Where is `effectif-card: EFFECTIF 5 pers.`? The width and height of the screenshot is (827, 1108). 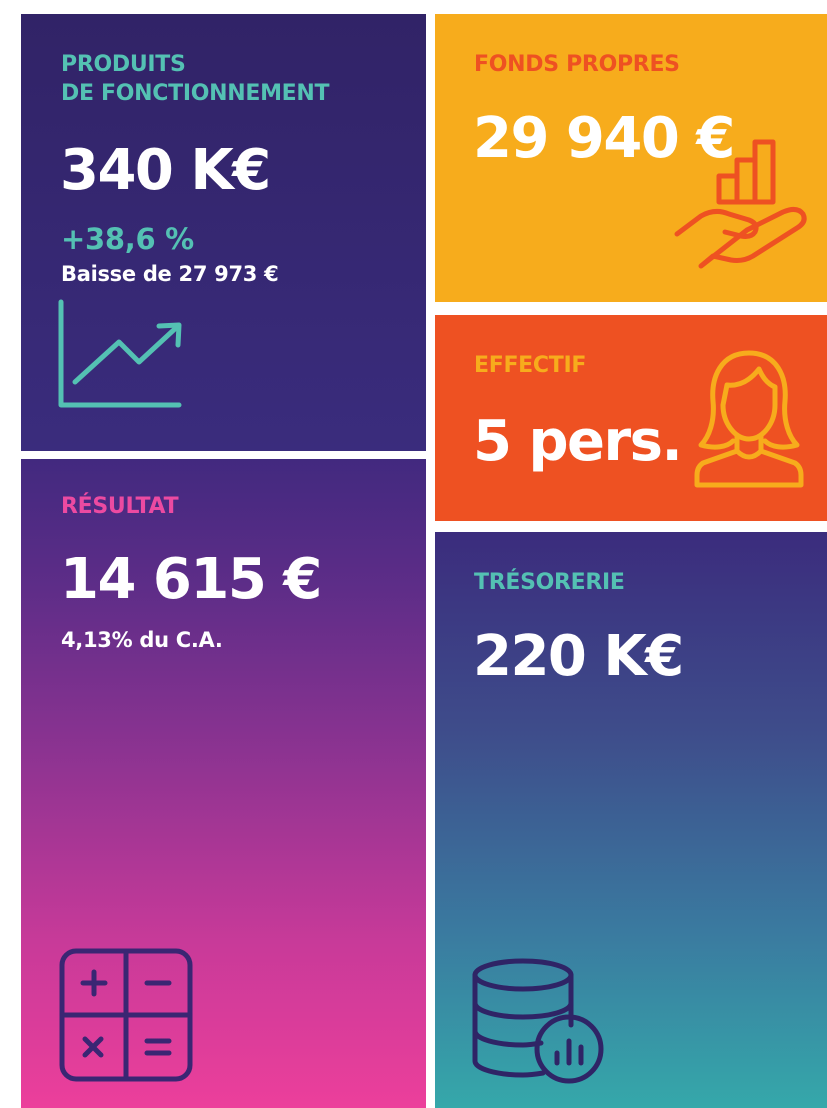
effectif-card: EFFECTIF 5 pers. is located at coordinates (631, 418).